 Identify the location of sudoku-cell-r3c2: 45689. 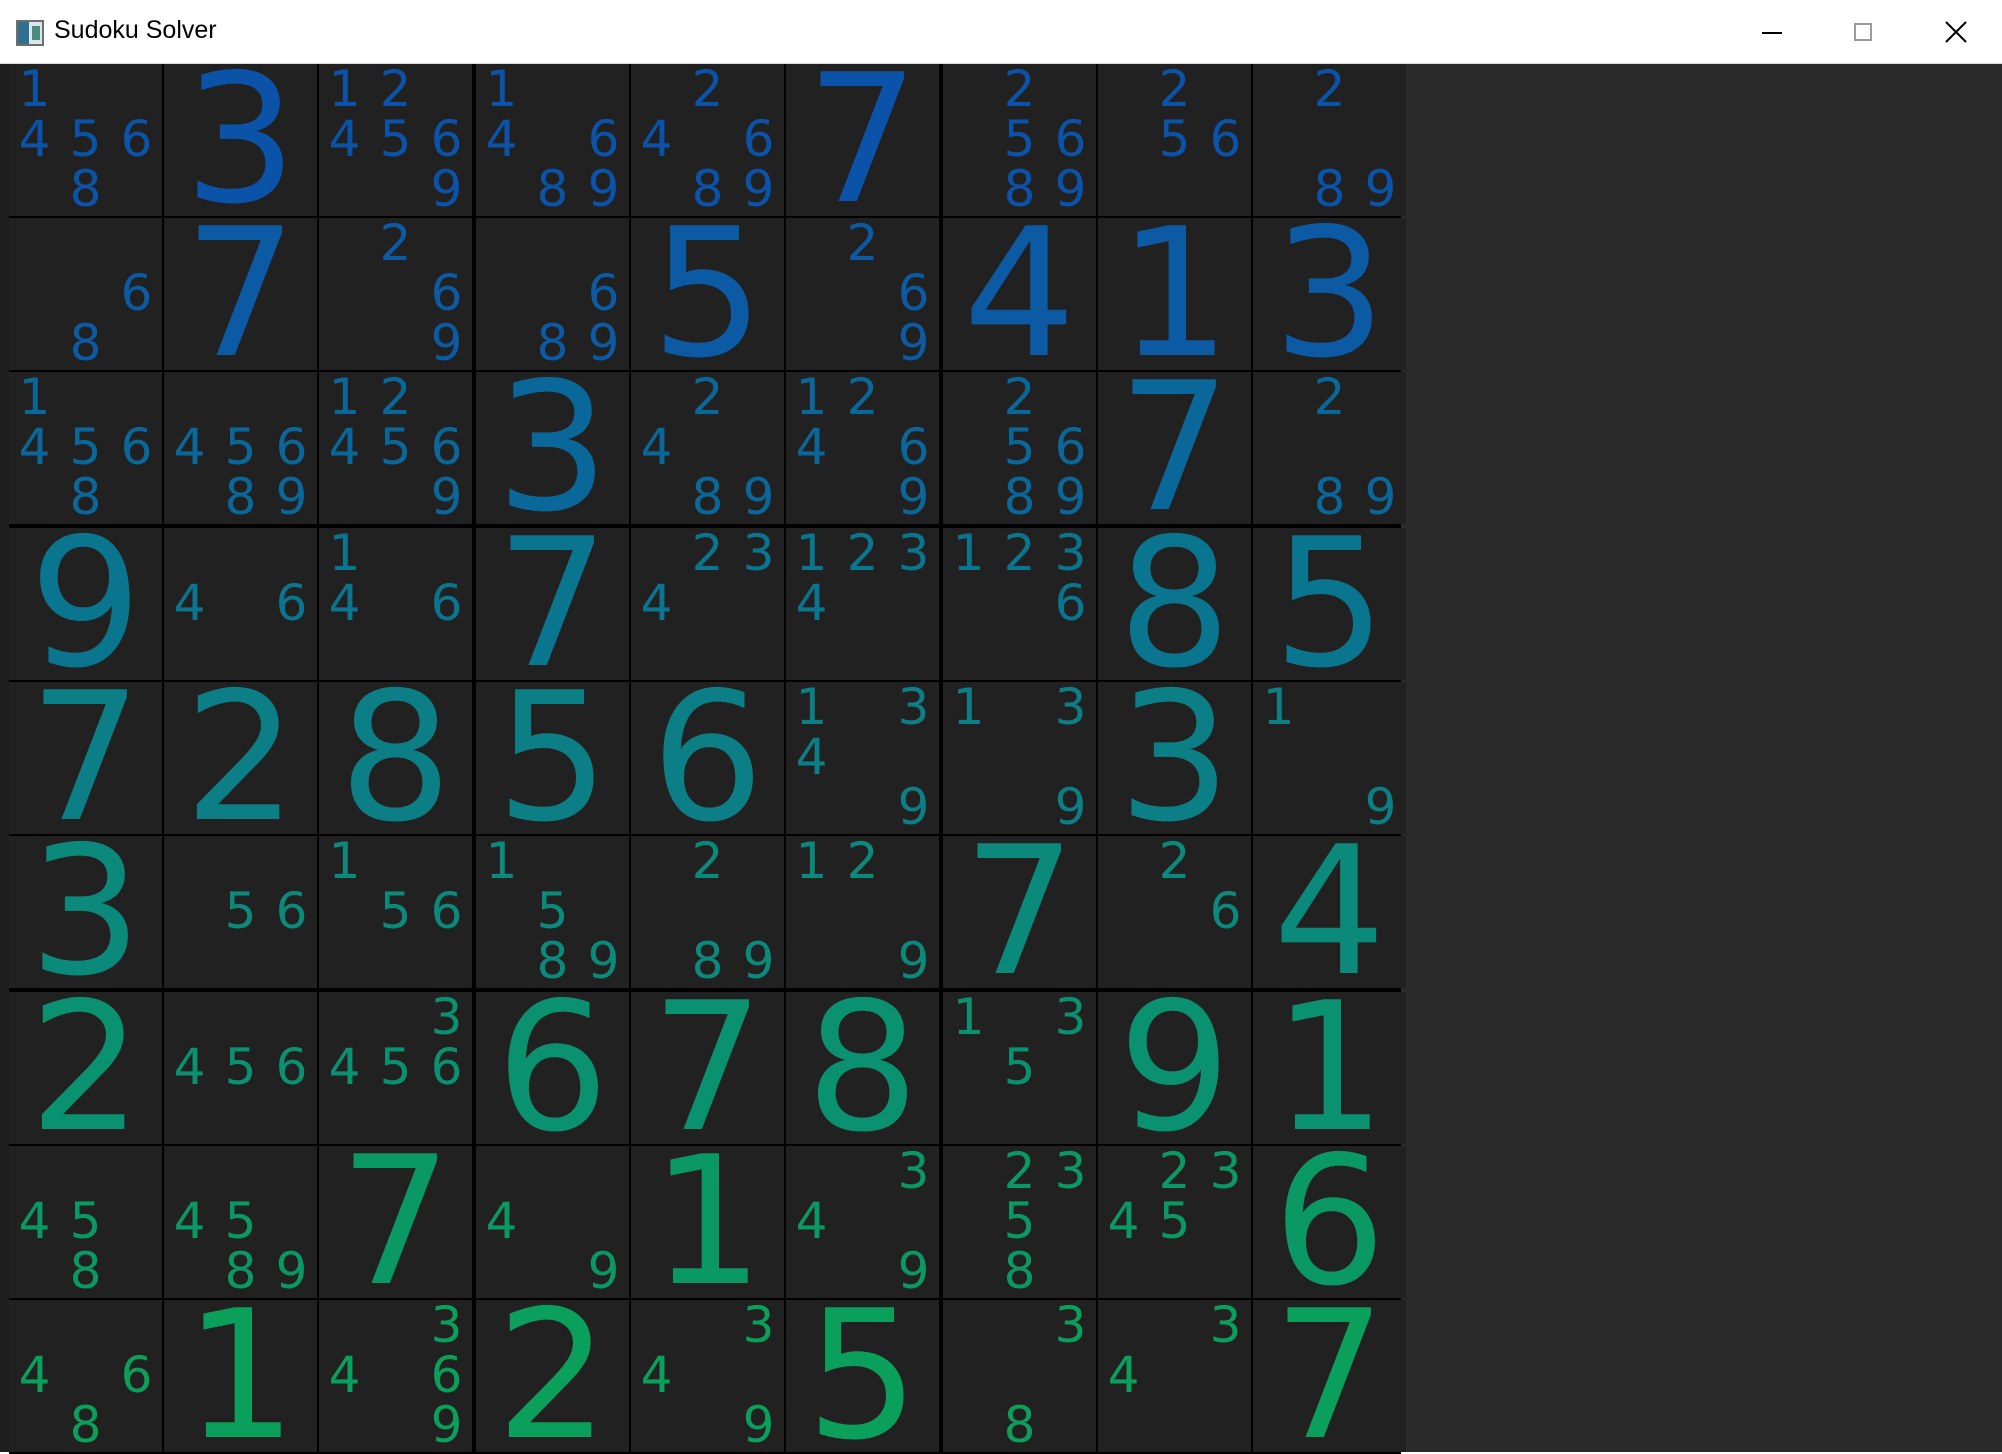
(240, 448).